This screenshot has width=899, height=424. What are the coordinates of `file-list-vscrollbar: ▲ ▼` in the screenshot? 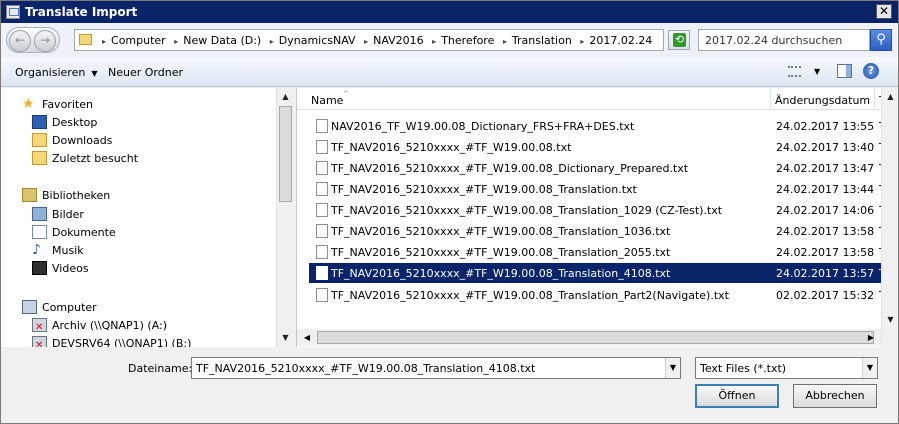 It's located at (889, 217).